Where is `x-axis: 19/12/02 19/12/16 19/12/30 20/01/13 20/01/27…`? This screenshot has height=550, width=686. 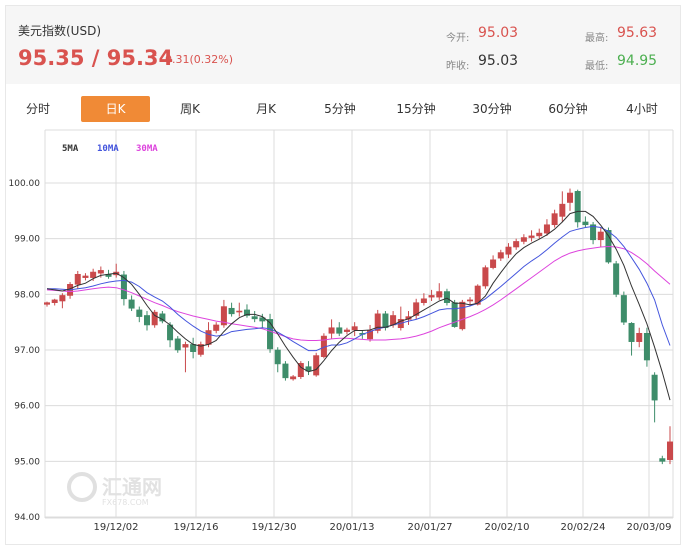 x-axis: 19/12/02 19/12/16 19/12/30 20/01/13 20/01/27… is located at coordinates (383, 527).